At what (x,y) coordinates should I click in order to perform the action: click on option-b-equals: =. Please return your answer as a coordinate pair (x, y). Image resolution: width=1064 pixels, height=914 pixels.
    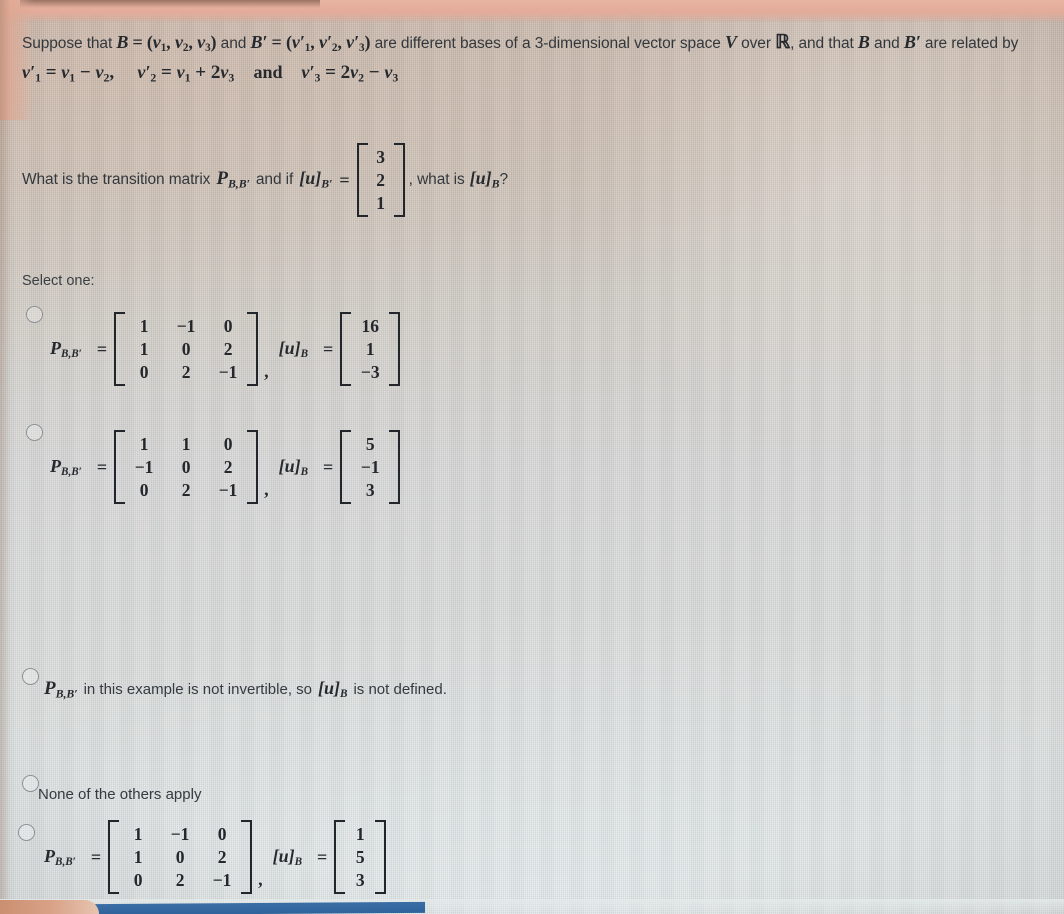
    Looking at the image, I should click on (102, 466).